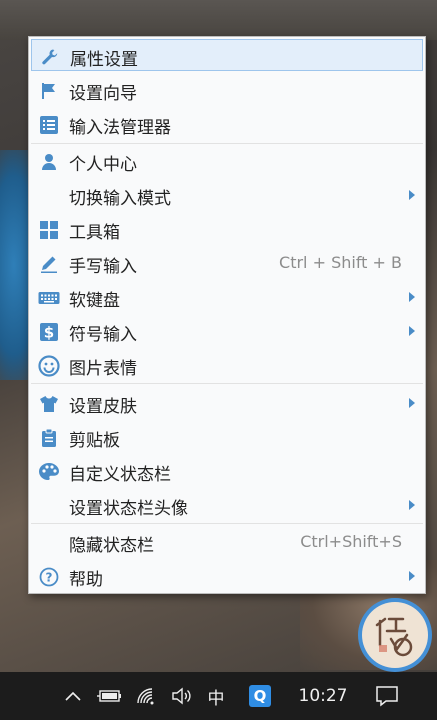 The height and width of the screenshot is (720, 437). What do you see at coordinates (227, 229) in the screenshot?
I see `menu-item-toolbox: 工具箱` at bounding box center [227, 229].